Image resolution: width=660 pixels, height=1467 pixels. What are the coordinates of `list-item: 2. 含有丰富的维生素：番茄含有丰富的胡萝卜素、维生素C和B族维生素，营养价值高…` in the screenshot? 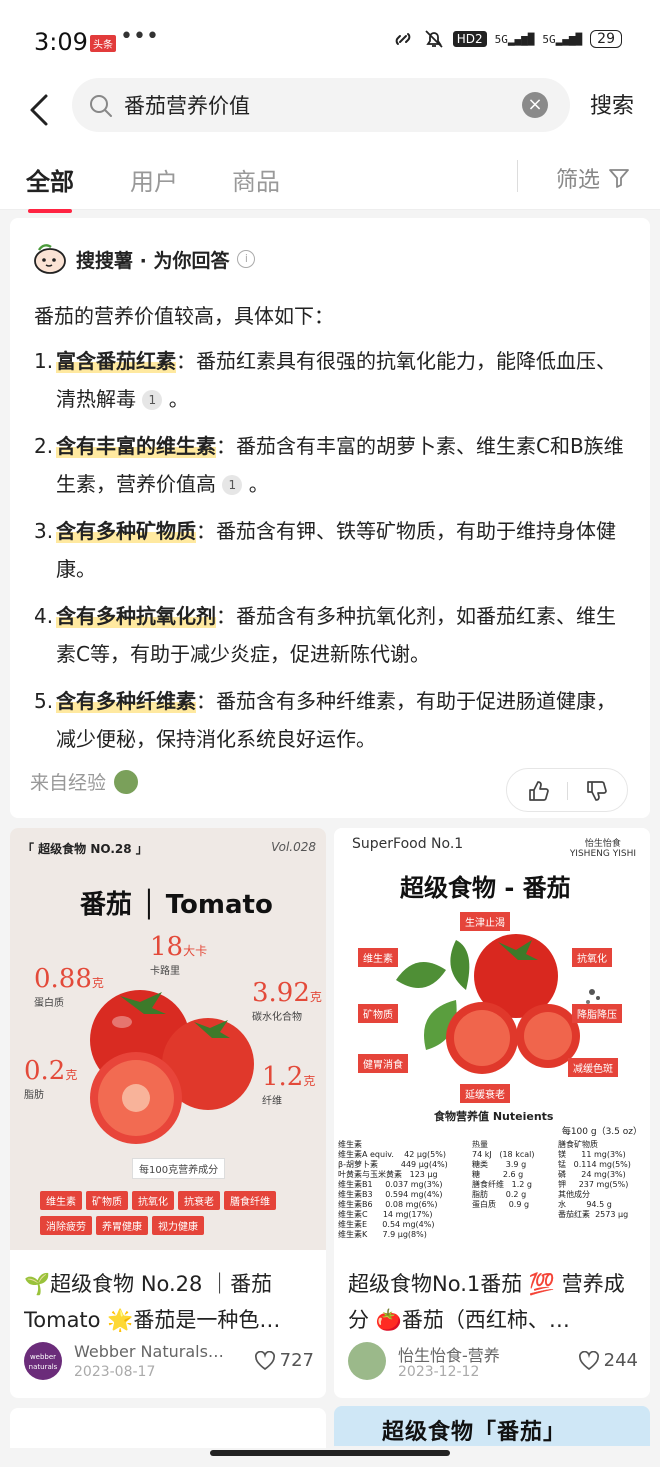 It's located at (329, 465).